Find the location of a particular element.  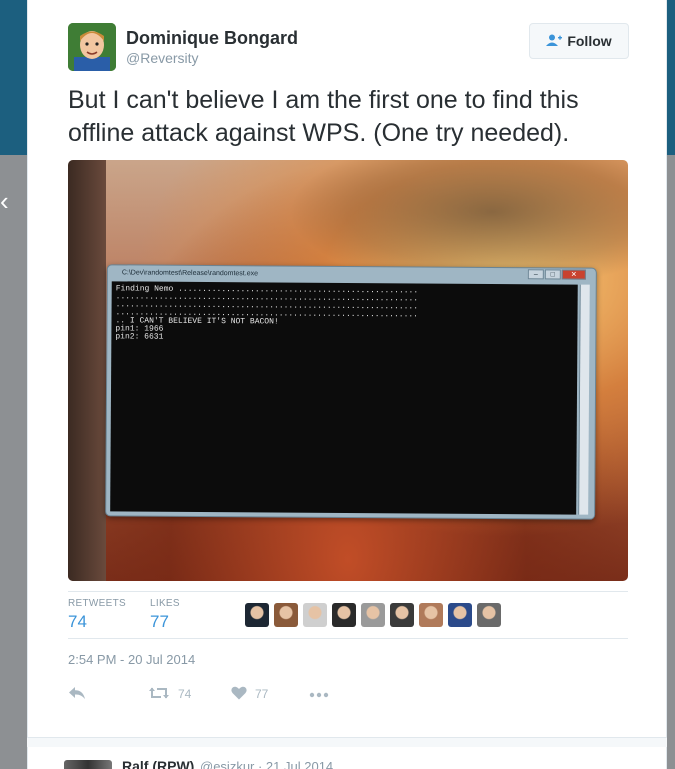

like-button: 77 is located at coordinates (249, 694).